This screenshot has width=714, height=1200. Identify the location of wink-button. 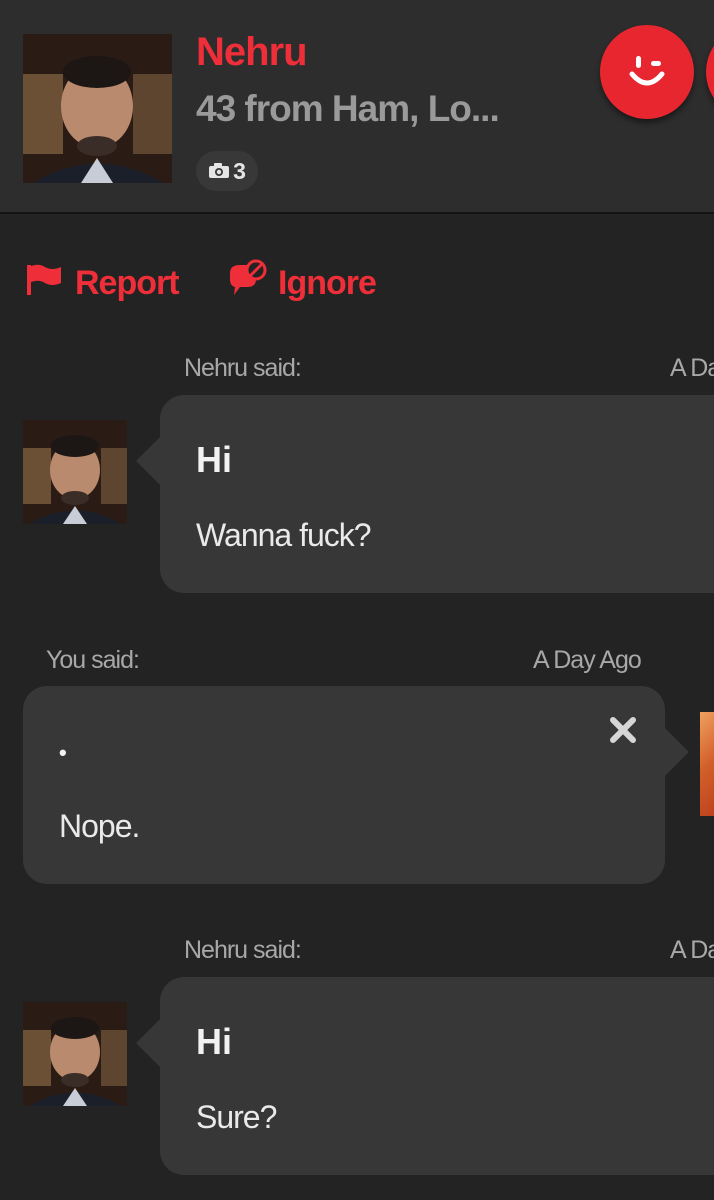
(647, 72).